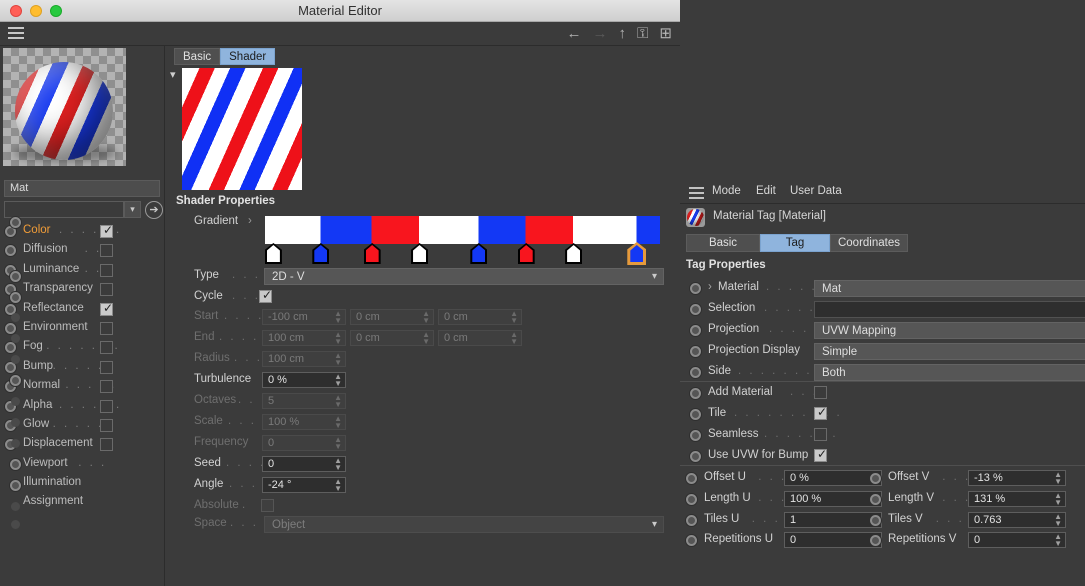 This screenshot has width=1085, height=586. I want to click on shader-preview-thumbnail, so click(242, 129).